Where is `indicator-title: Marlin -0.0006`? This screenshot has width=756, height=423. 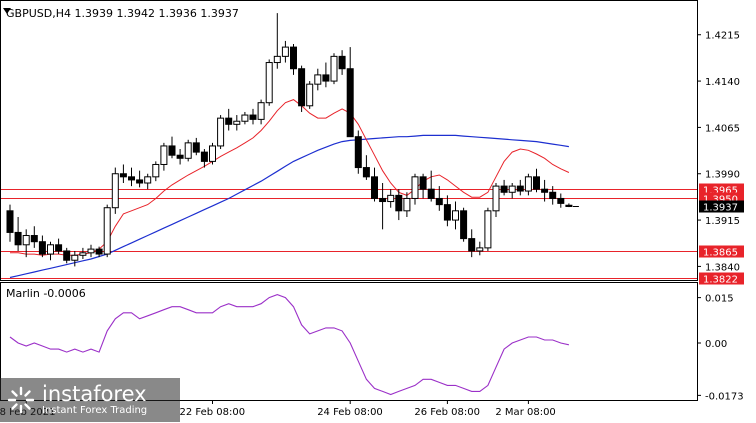 indicator-title: Marlin -0.0006 is located at coordinates (46, 293).